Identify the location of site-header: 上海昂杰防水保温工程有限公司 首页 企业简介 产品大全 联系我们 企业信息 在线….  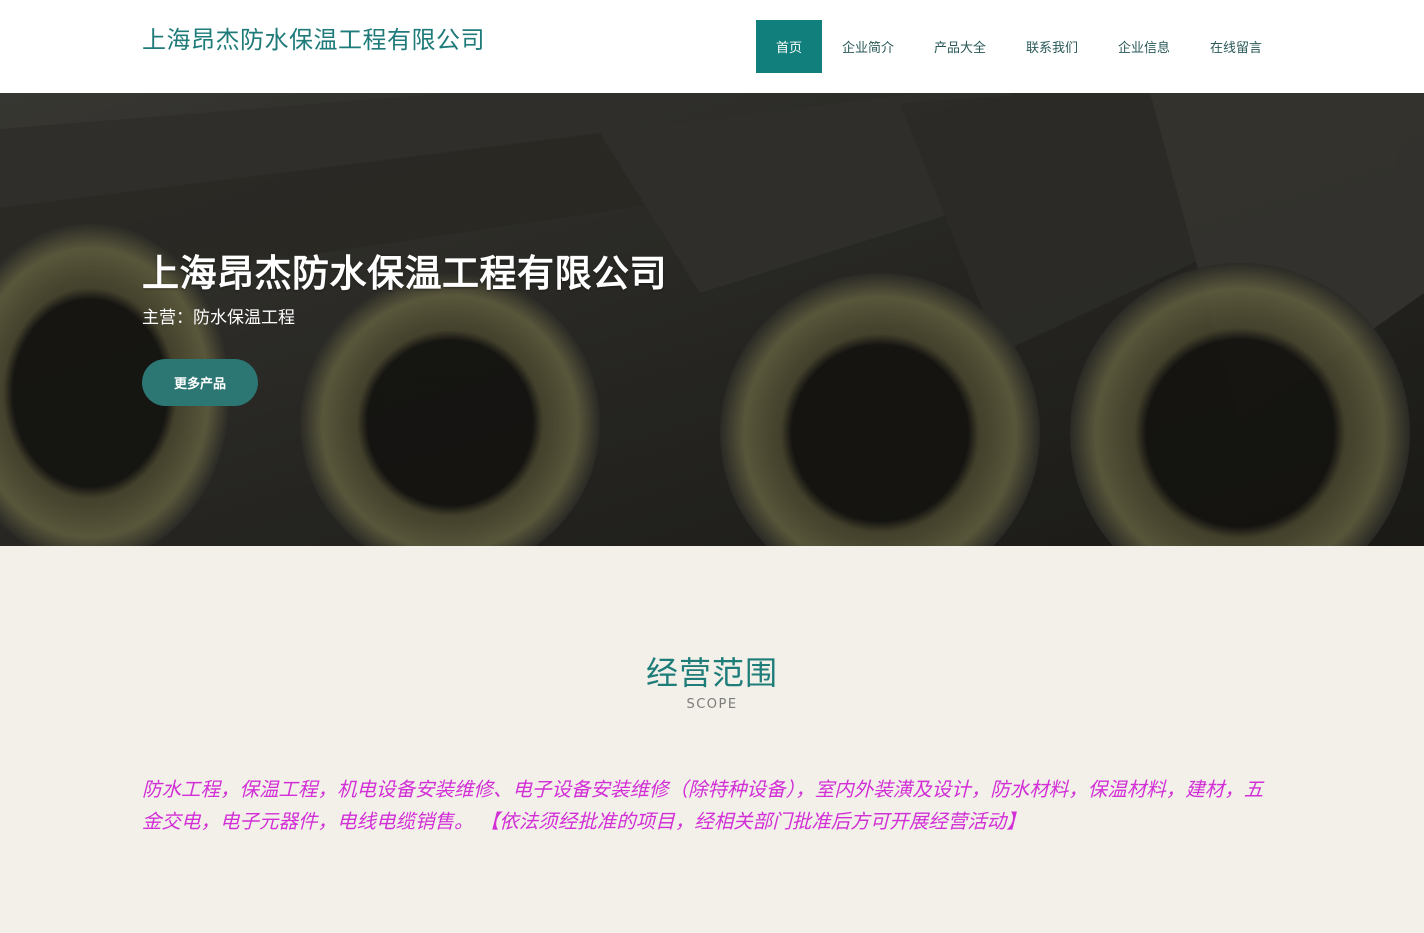
(712, 46).